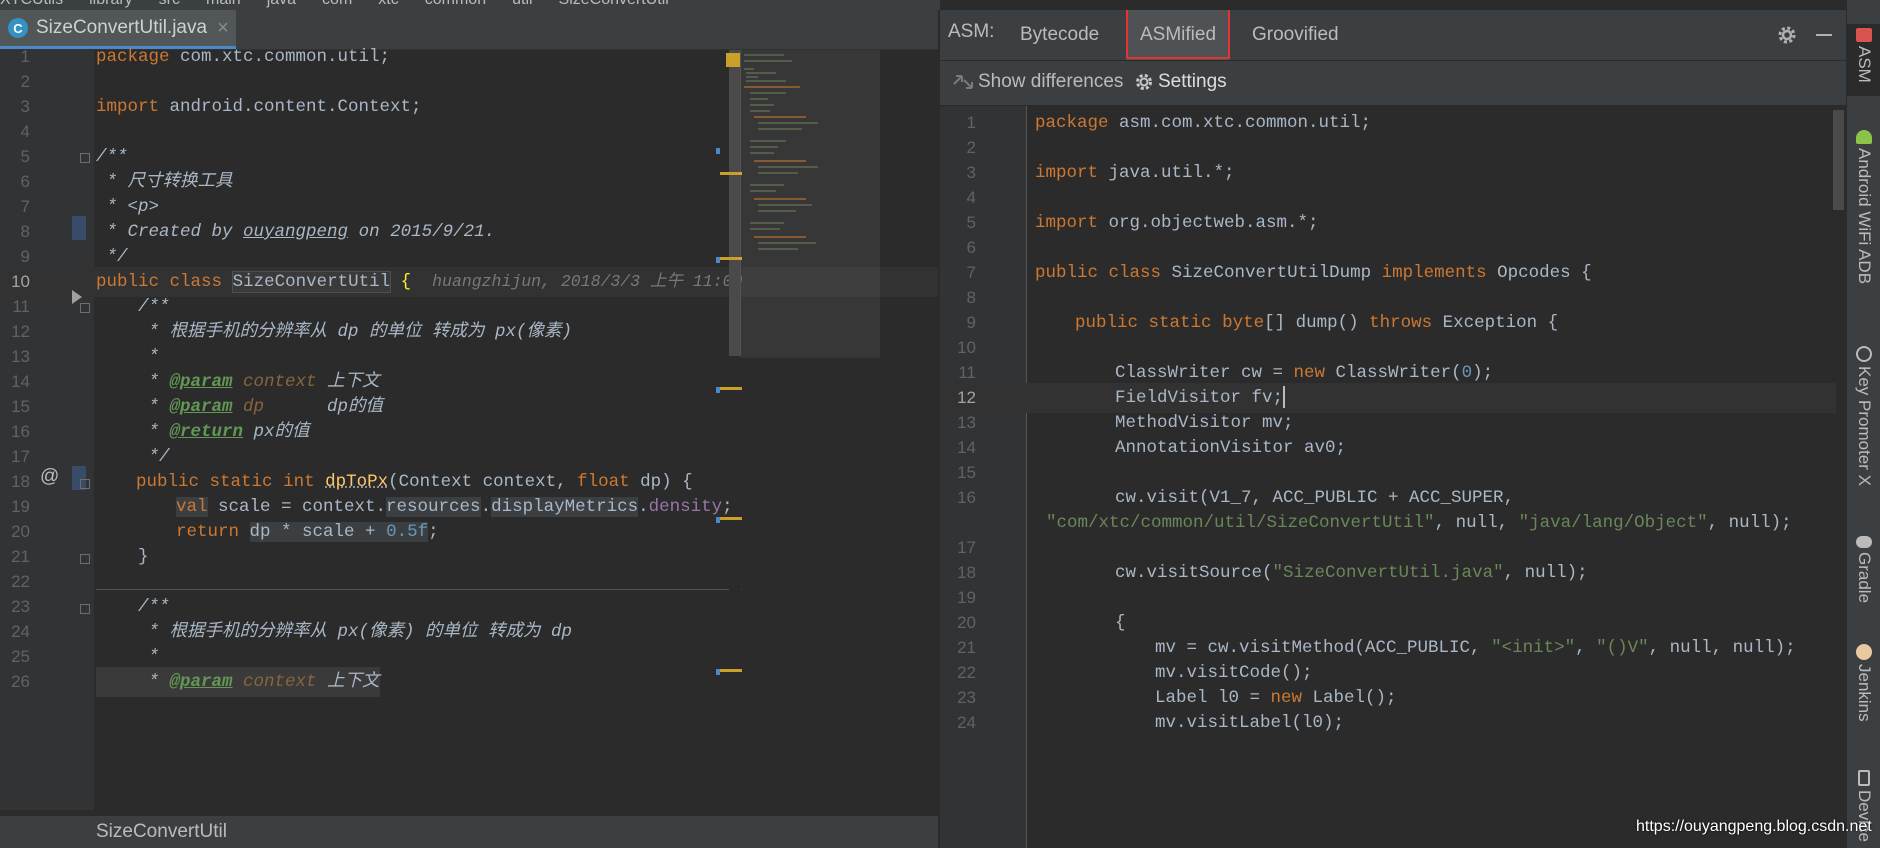  I want to click on tab-bytecode: Bytecode, so click(1059, 35).